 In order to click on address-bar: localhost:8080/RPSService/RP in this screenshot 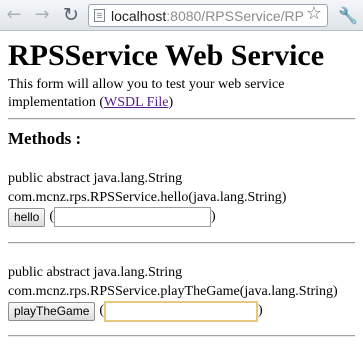, I will do `click(208, 15)`.